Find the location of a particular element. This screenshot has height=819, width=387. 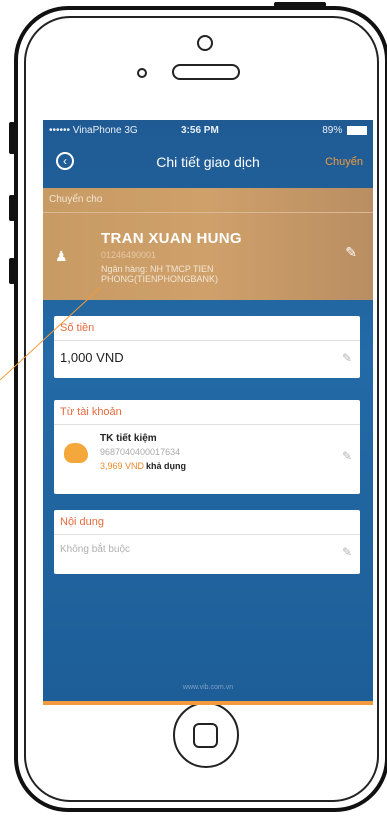

note-card: Nội dung Không bắt buộc ✎ is located at coordinates (207, 542).